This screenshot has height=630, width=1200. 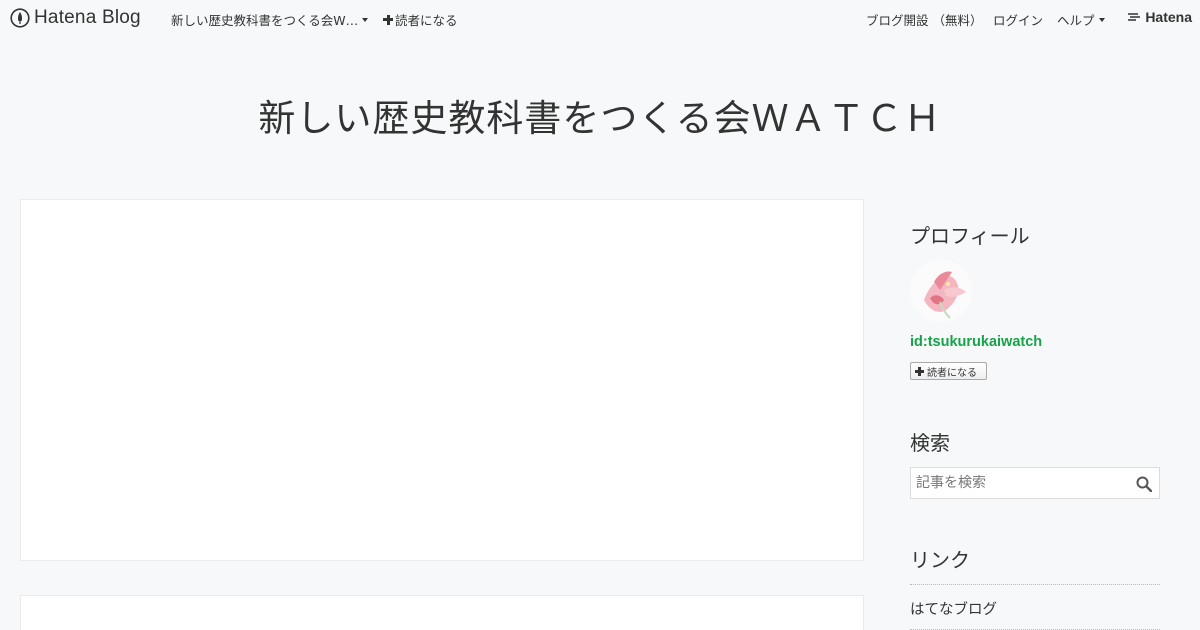 I want to click on divider, so click(x=1035, y=584).